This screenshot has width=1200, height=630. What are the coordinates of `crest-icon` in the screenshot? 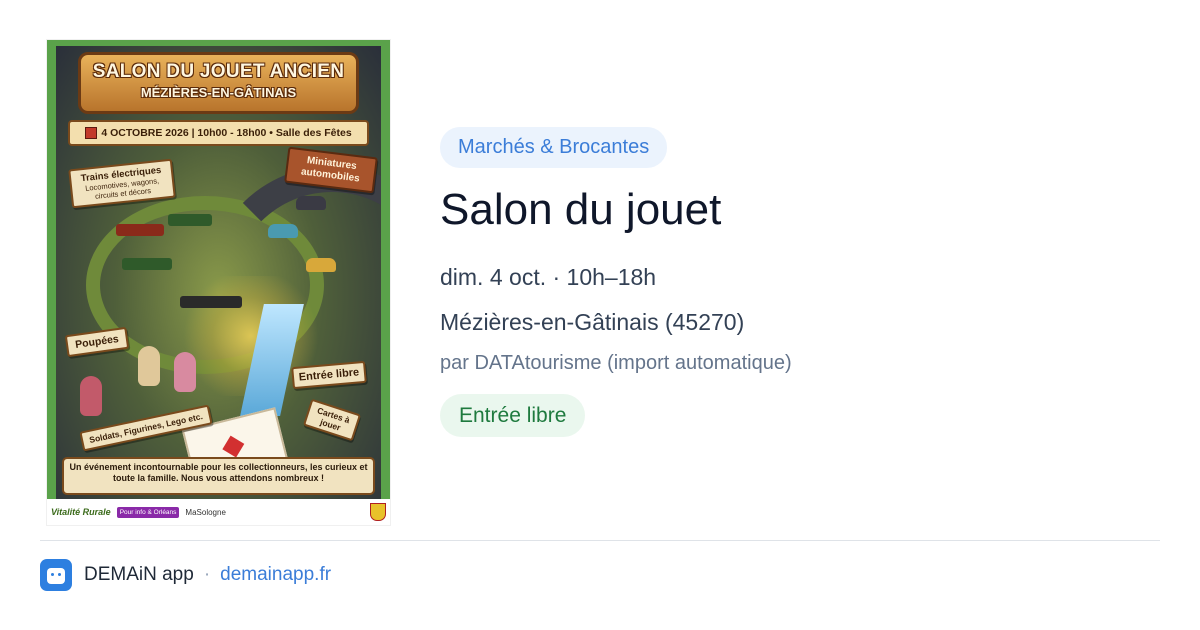 It's located at (378, 512).